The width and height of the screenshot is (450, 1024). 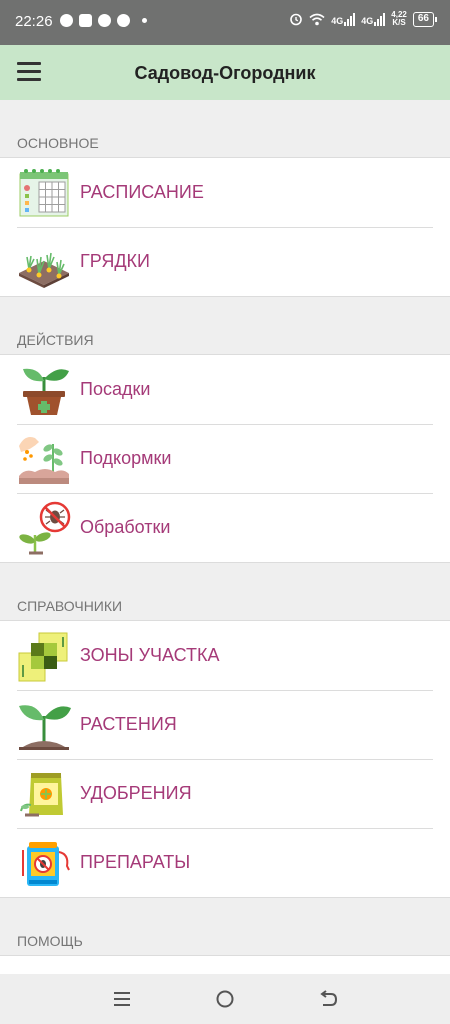 What do you see at coordinates (122, 999) in the screenshot?
I see `recents-icon` at bounding box center [122, 999].